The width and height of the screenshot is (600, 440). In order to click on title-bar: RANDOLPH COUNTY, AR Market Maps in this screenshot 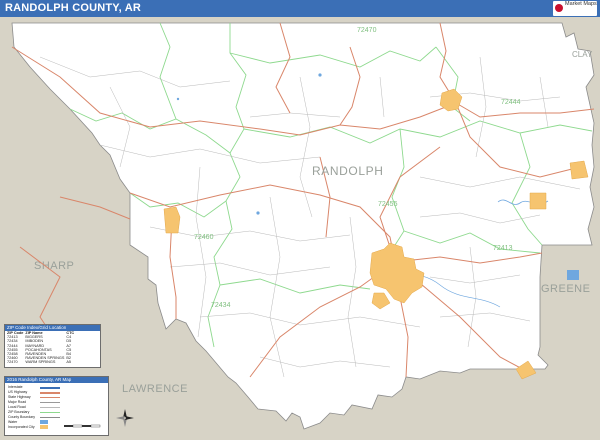, I will do `click(300, 8)`.